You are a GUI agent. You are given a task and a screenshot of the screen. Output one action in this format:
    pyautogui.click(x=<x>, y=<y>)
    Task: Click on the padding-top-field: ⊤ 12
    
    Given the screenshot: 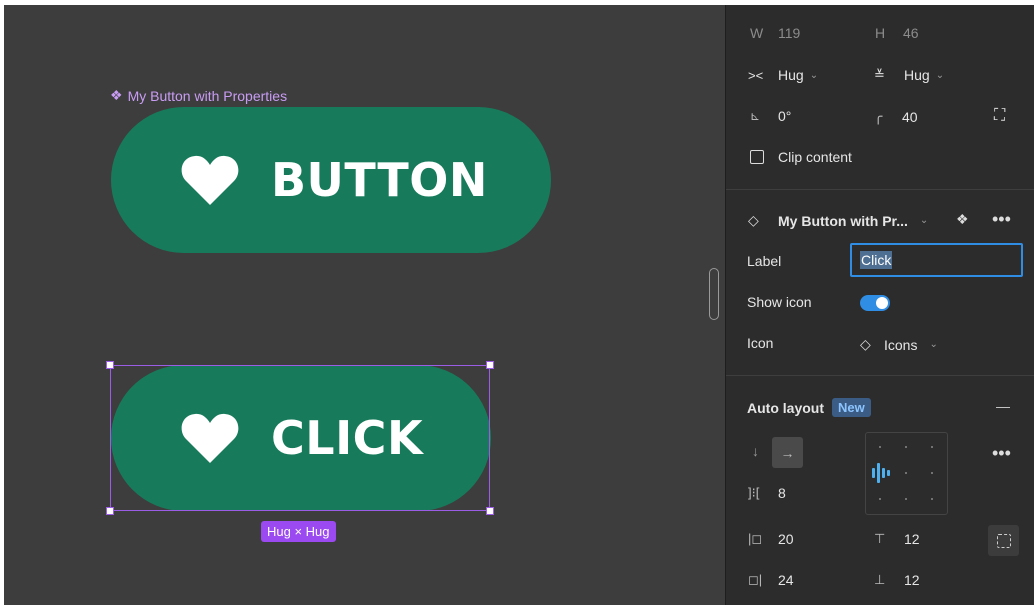 What is the action you would take?
    pyautogui.click(x=897, y=539)
    